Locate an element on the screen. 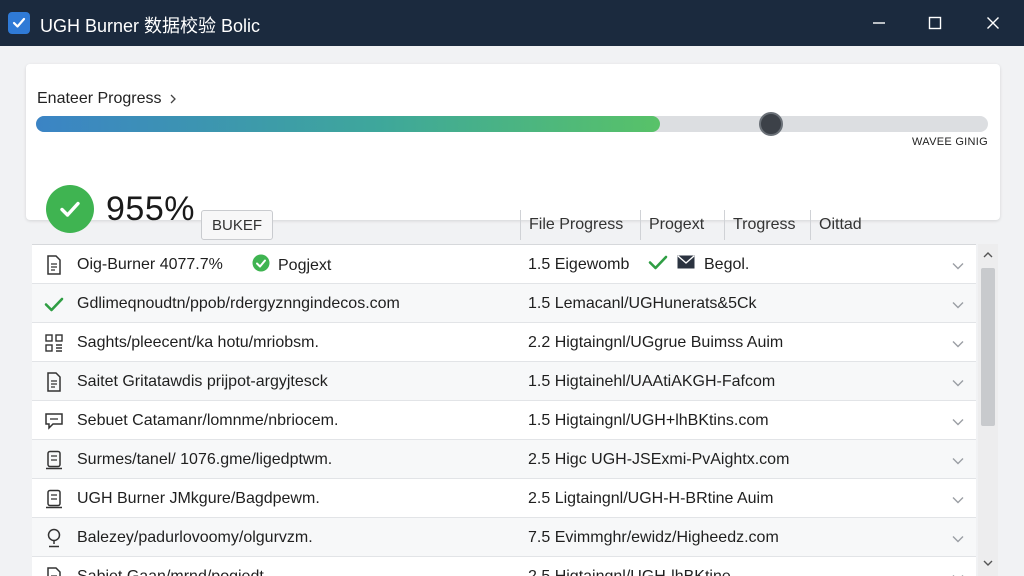 This screenshot has width=1024, height=576. summary-percent: 955% is located at coordinates (120, 209).